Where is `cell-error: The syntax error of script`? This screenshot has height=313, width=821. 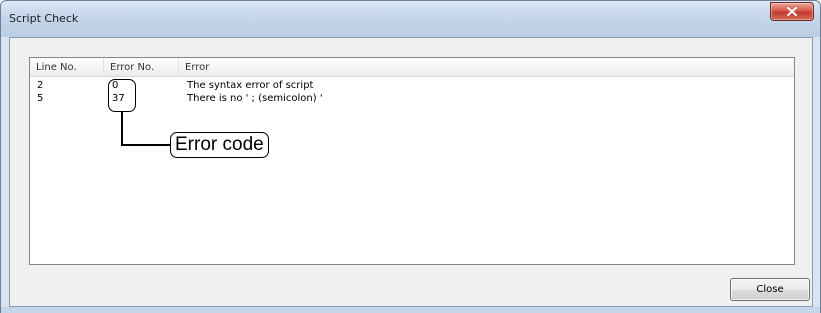 cell-error: The syntax error of script is located at coordinates (250, 85).